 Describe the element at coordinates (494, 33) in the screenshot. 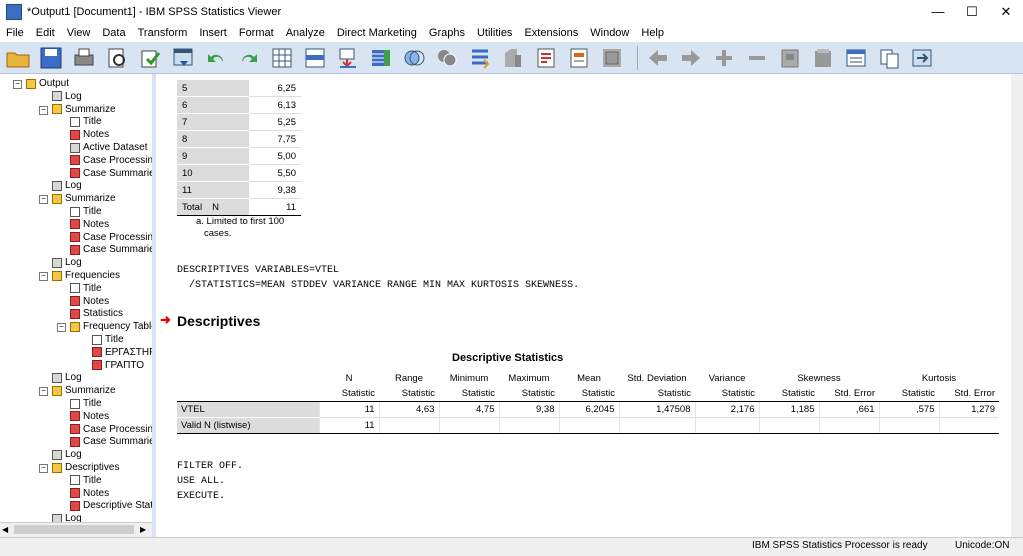

I see `menu-utilities: Utilities` at that location.